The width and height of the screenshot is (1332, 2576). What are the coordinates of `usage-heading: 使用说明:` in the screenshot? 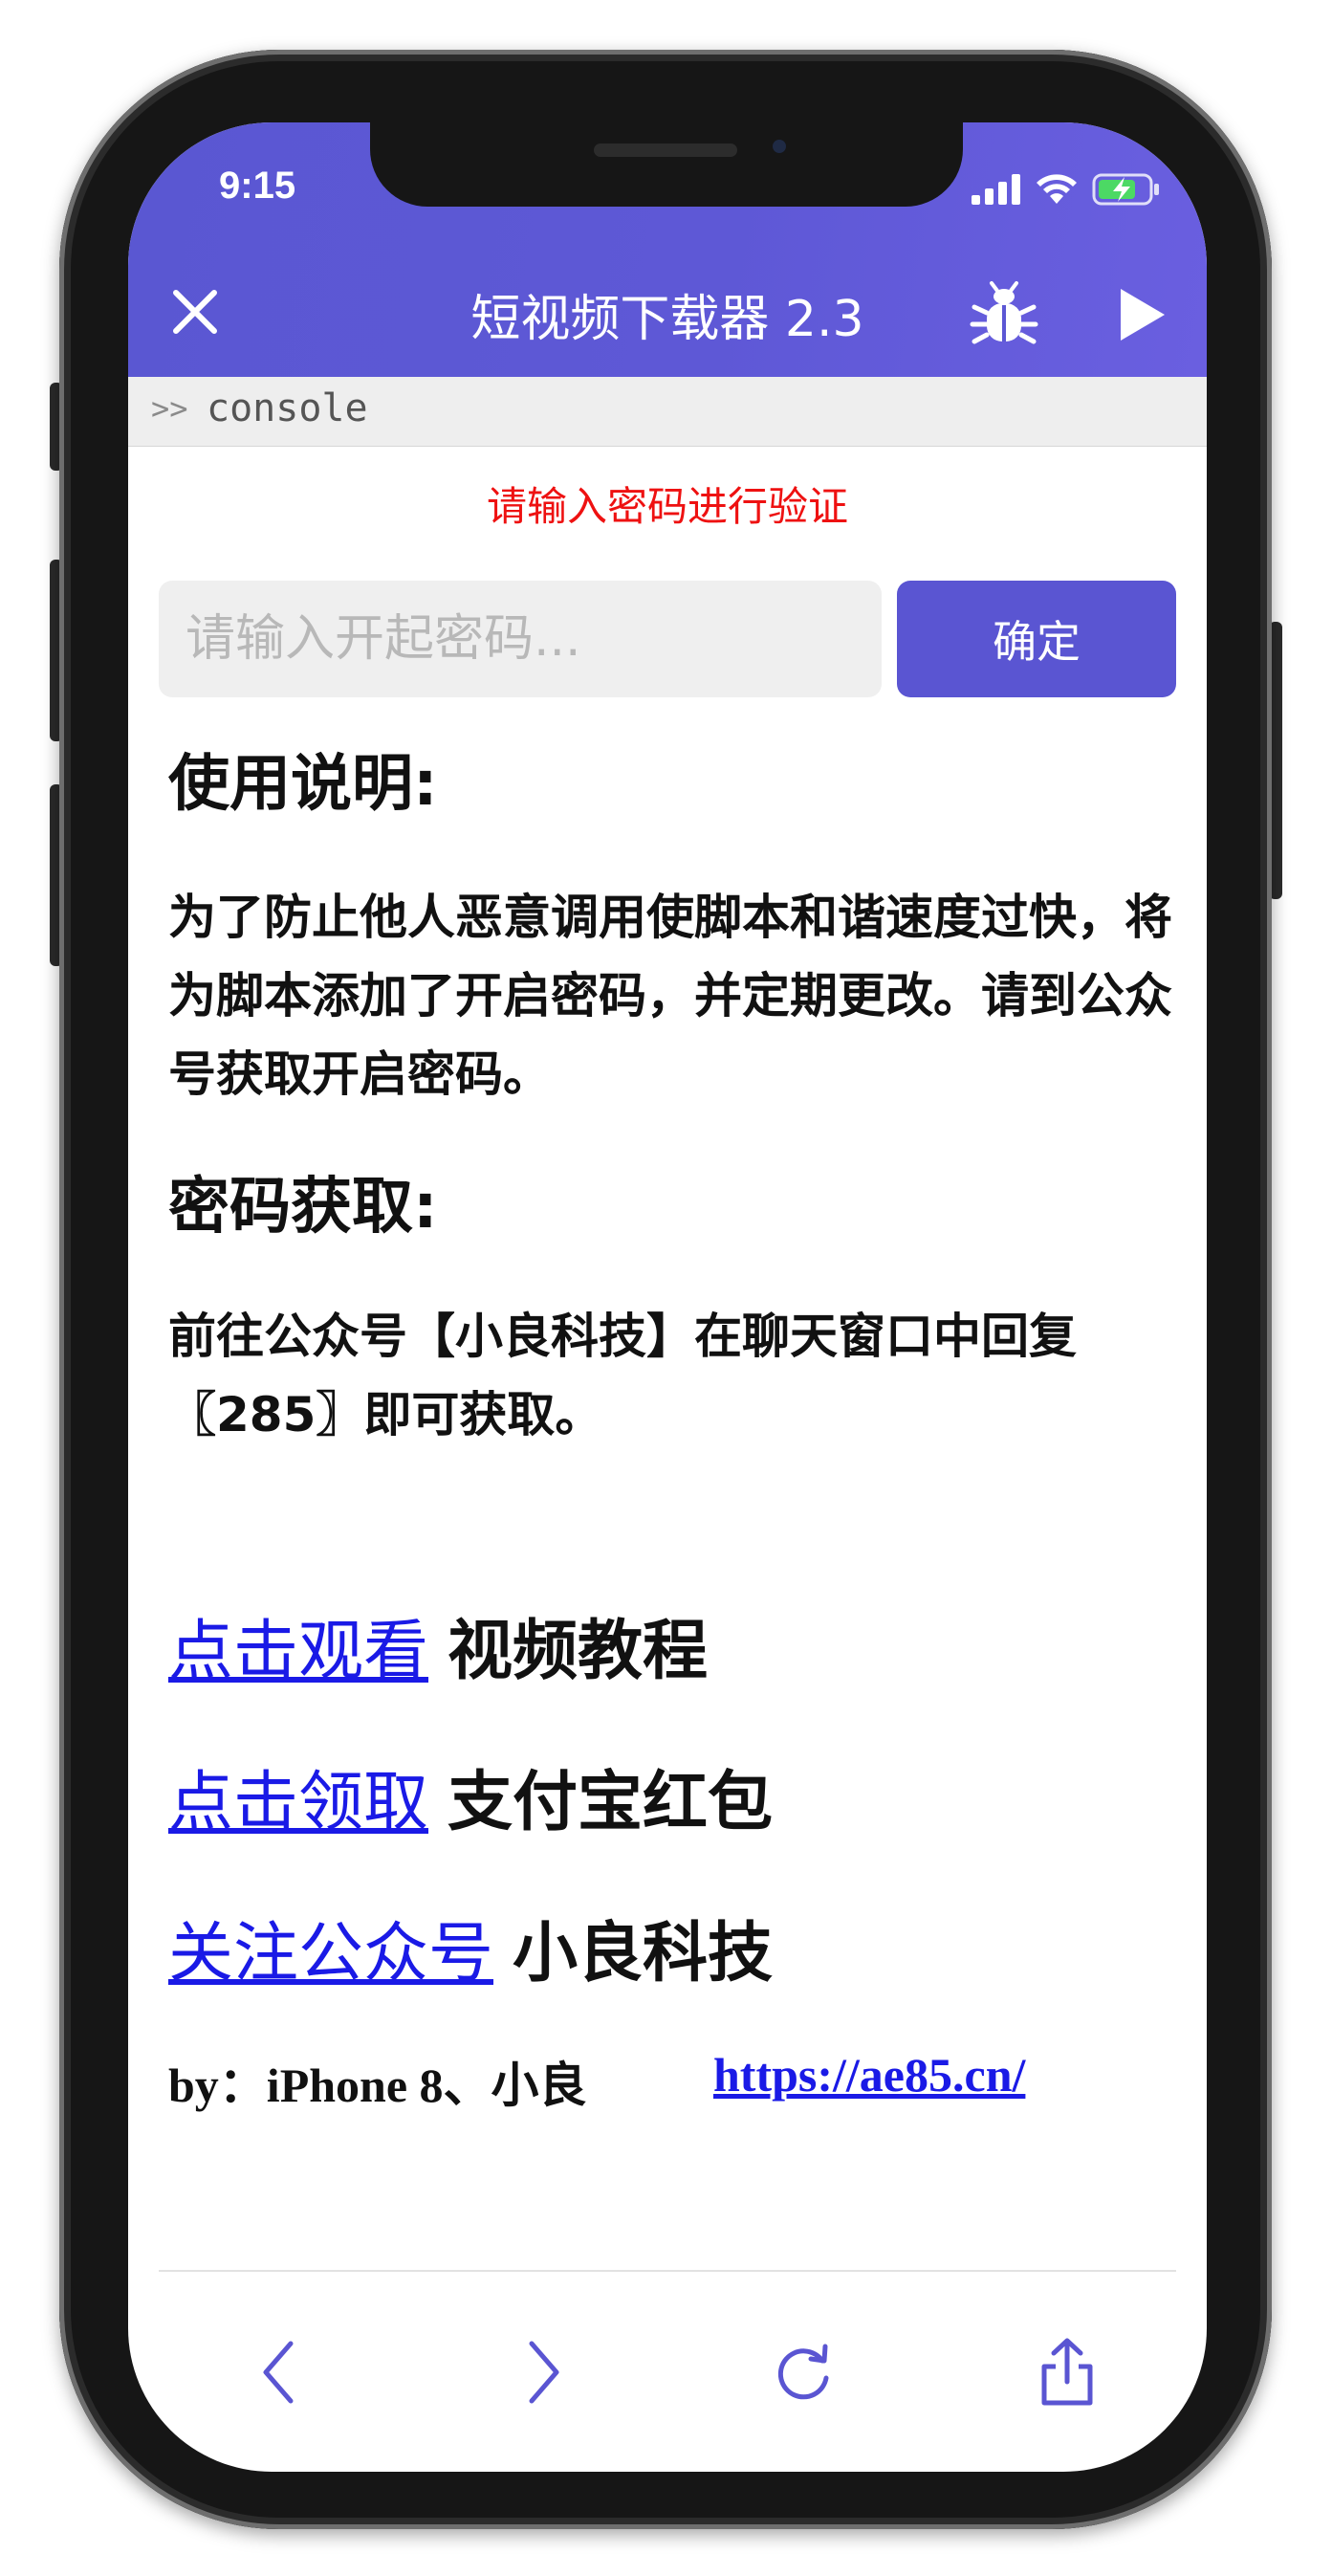 It's located at (303, 784).